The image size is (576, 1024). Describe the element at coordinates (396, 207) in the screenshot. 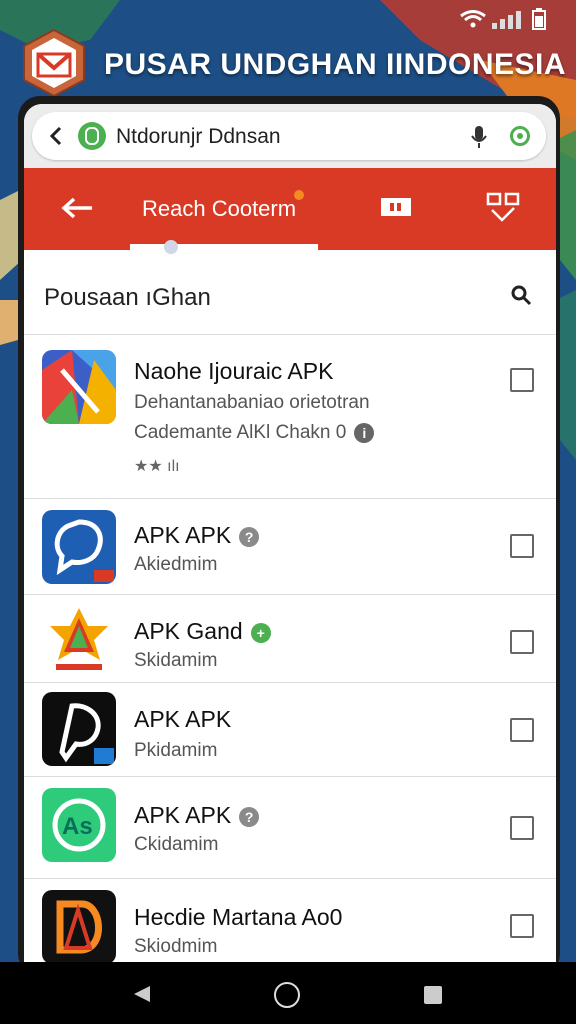

I see `tag-icon` at that location.